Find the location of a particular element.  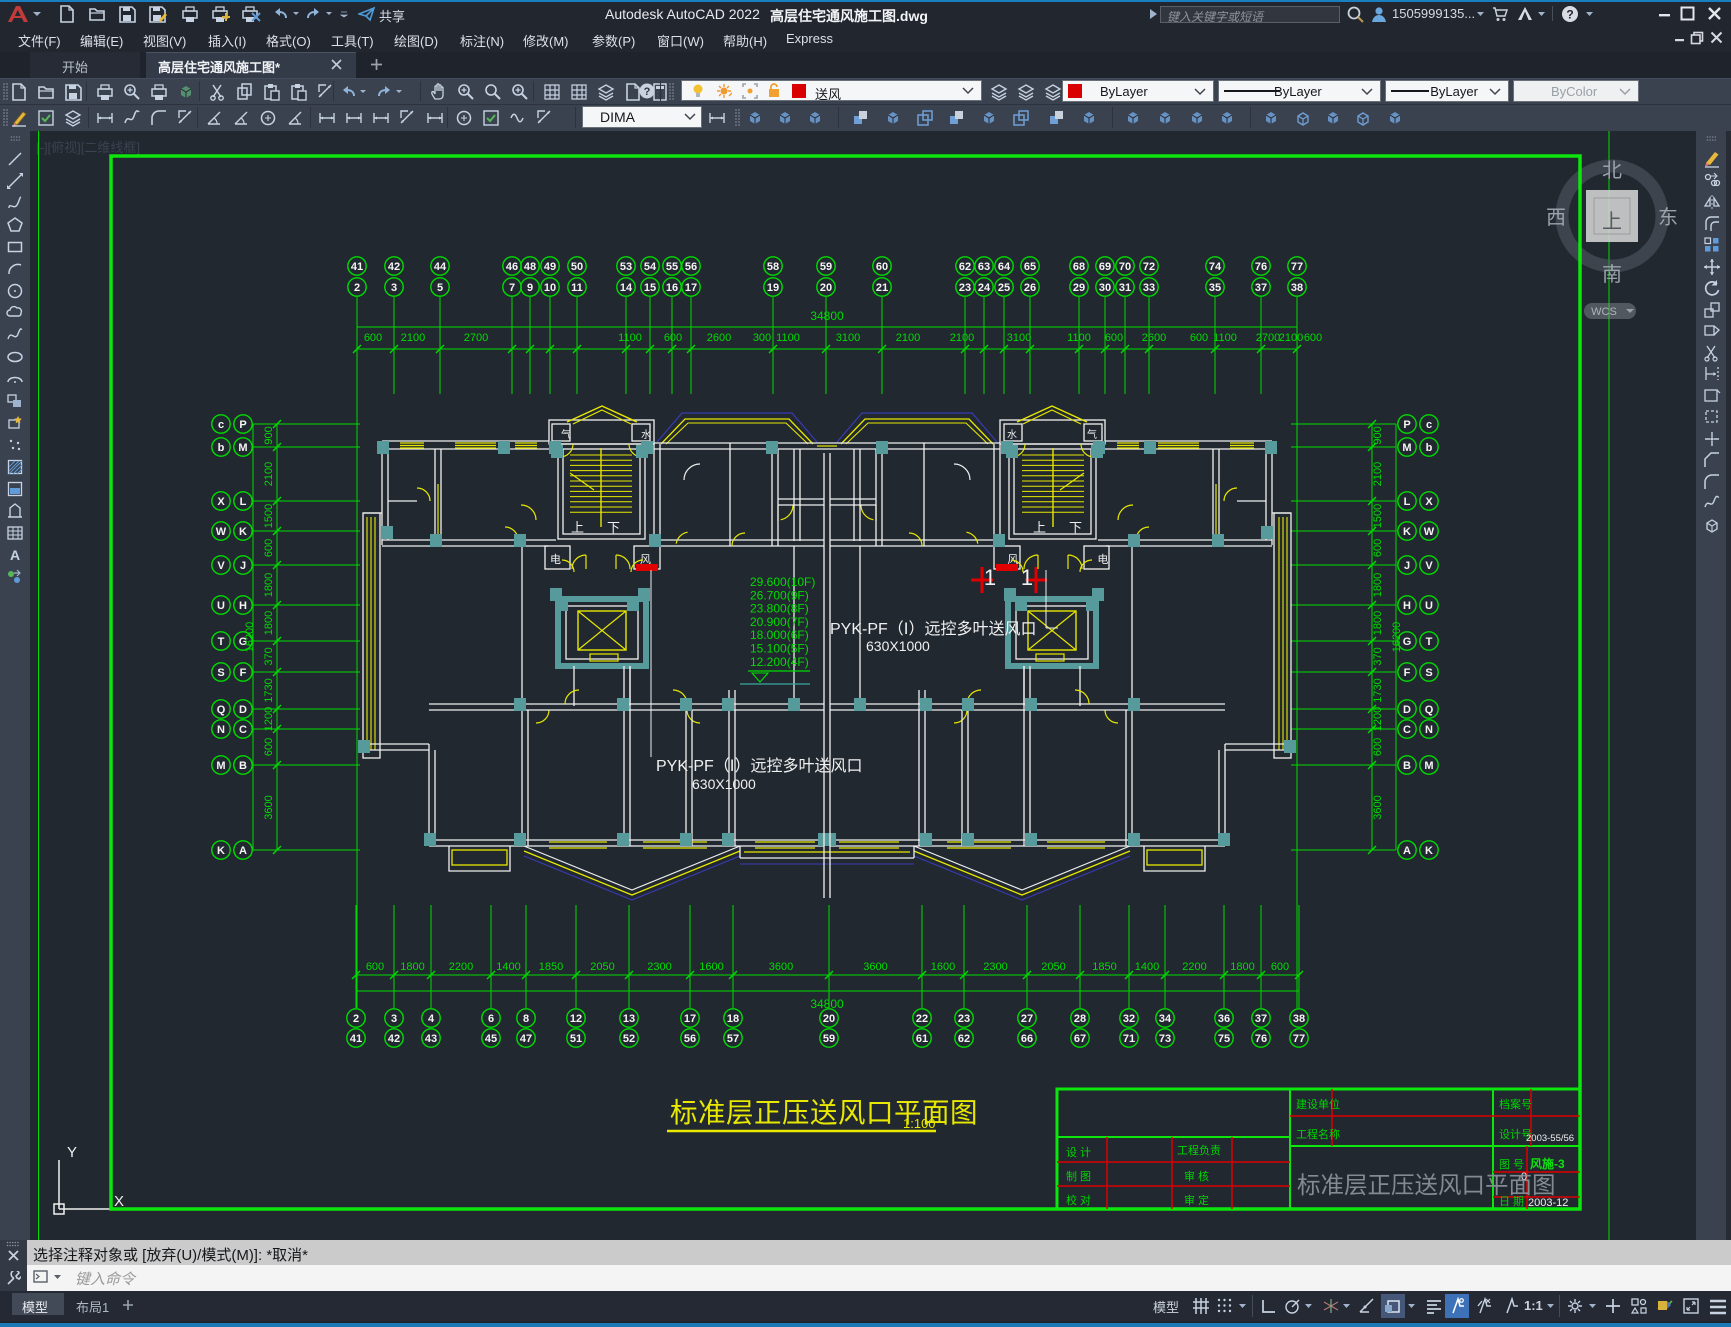

svg-text: 制 图 is located at coordinates (1078, 1176).